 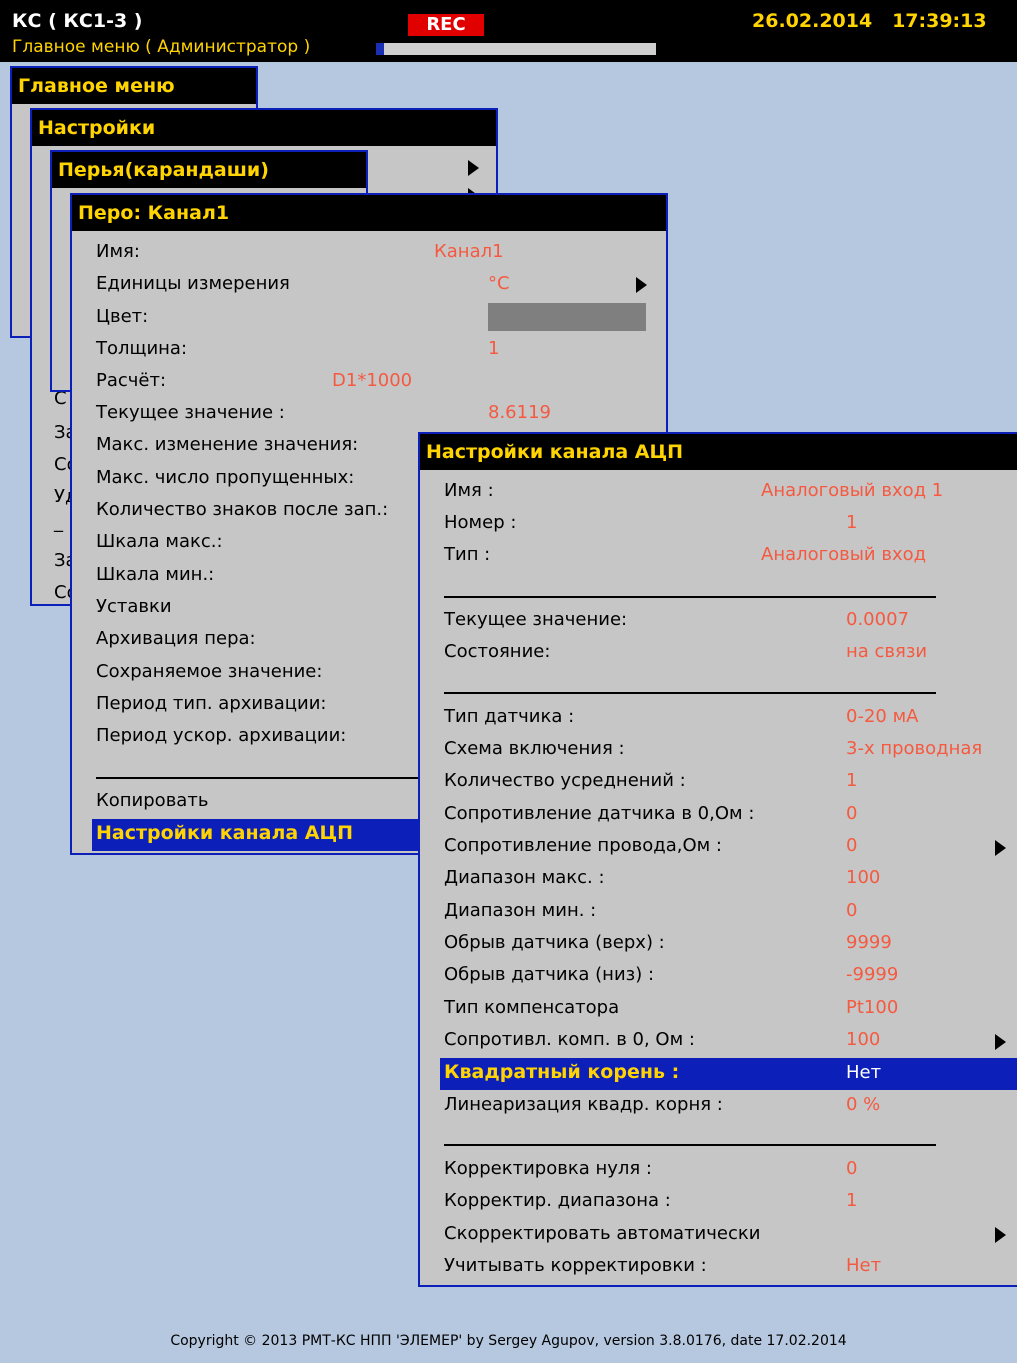 I want to click on adc-break-low-label: Обрыв датчика (низ) :, so click(x=549, y=974).